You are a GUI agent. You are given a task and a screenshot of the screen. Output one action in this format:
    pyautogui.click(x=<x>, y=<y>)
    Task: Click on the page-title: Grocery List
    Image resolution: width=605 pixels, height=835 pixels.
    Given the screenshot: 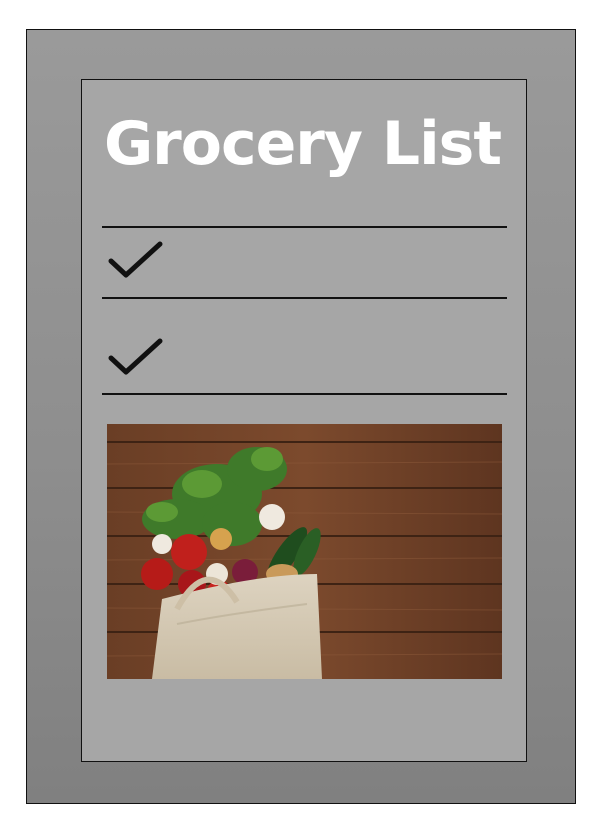 What is the action you would take?
    pyautogui.click(x=302, y=144)
    